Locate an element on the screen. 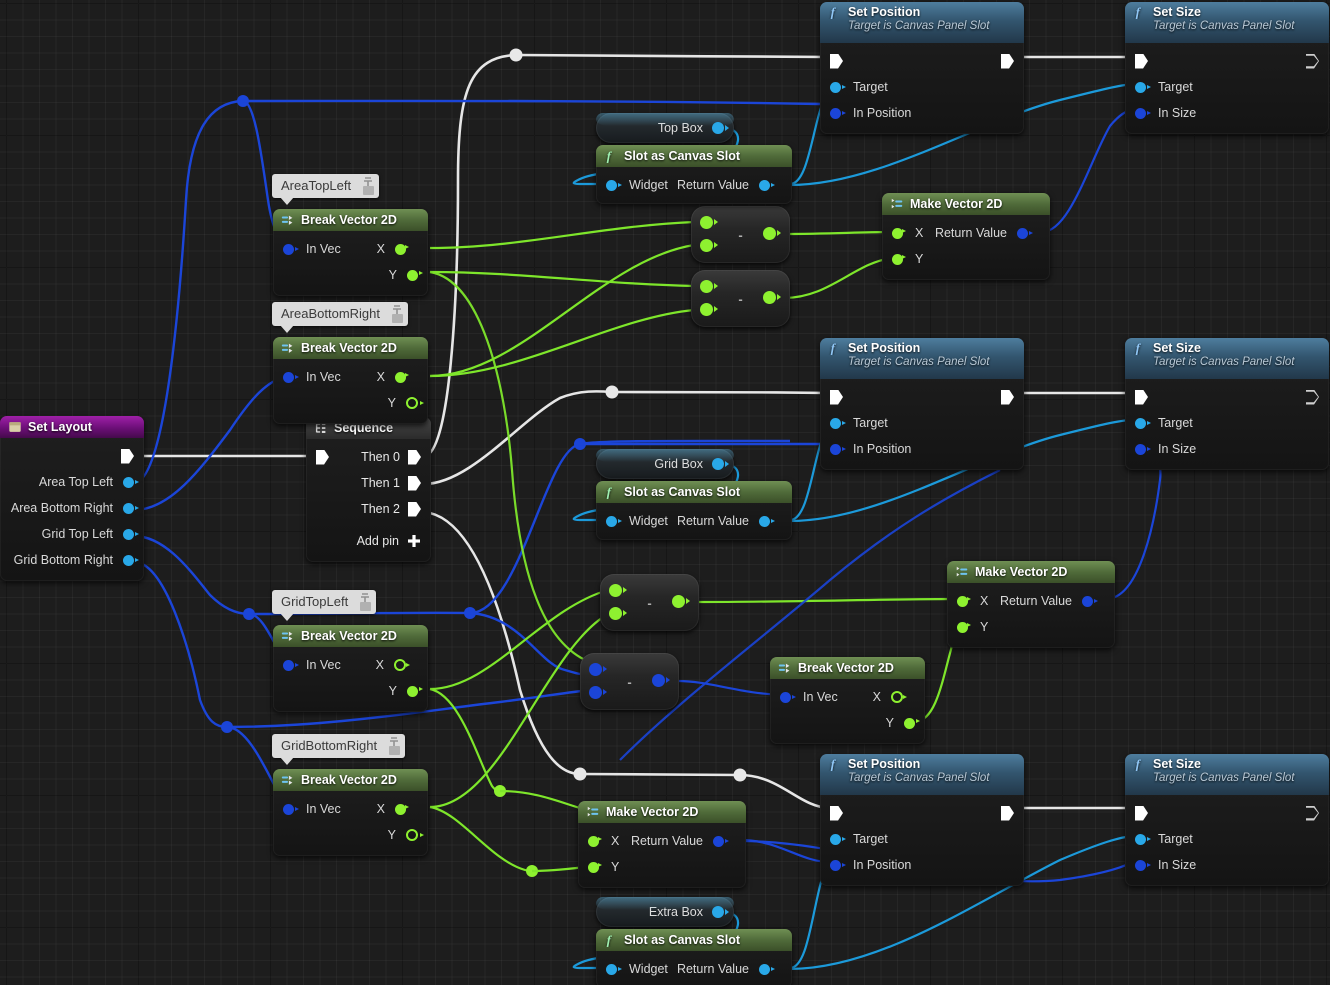 The image size is (1330, 985). node-break-vector-2d-area-top-left: Break Vector 2D In Vec X Y is located at coordinates (350, 252).